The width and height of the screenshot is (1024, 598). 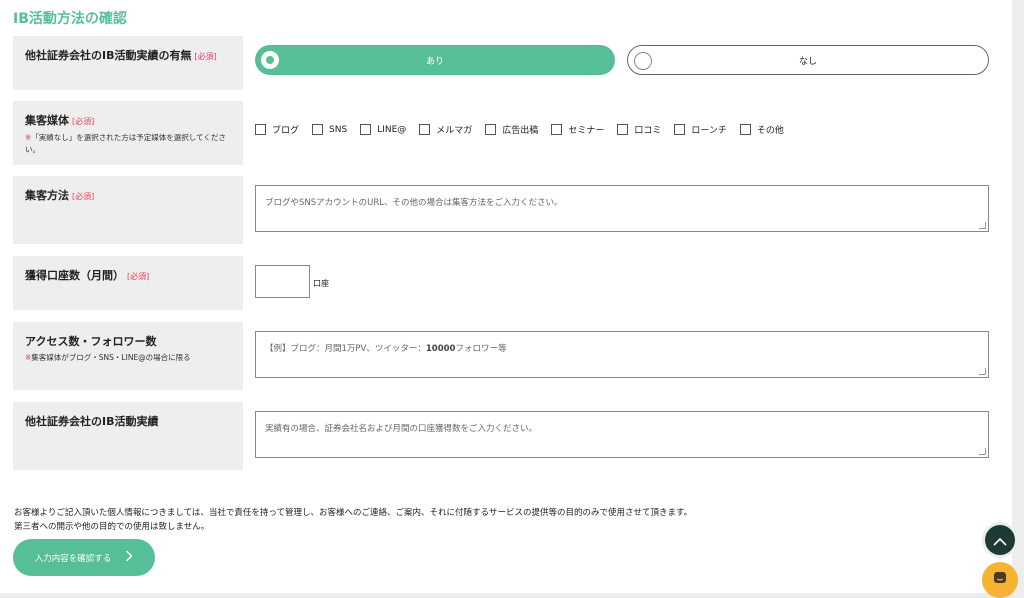 I want to click on checkbox-mailmag: メルマガ, so click(x=445, y=129).